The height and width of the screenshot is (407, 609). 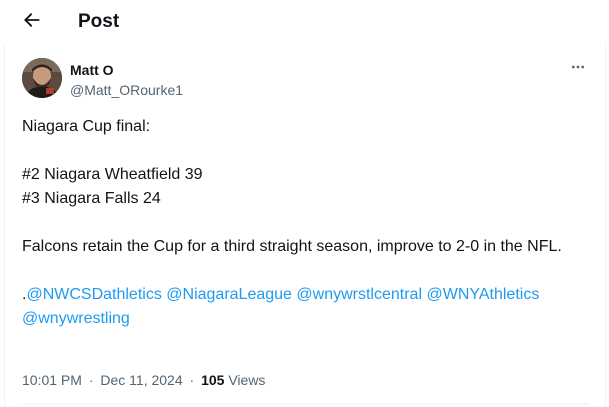 What do you see at coordinates (229, 294) in the screenshot?
I see `mention-link: @NiagaraLeague` at bounding box center [229, 294].